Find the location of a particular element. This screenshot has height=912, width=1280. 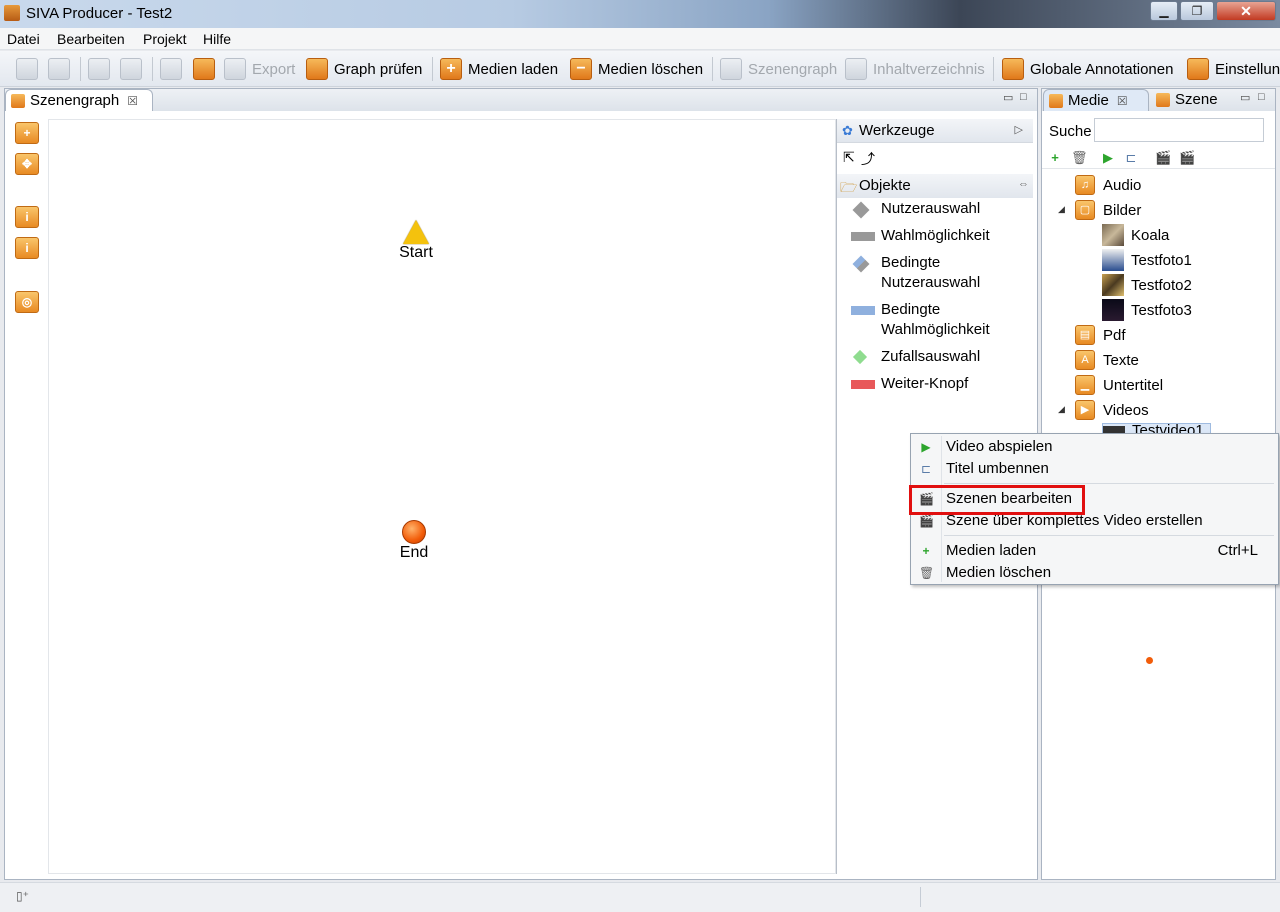

palette-item-nutzerauswahl: Nutzerauswahl is located at coordinates (915, 209).